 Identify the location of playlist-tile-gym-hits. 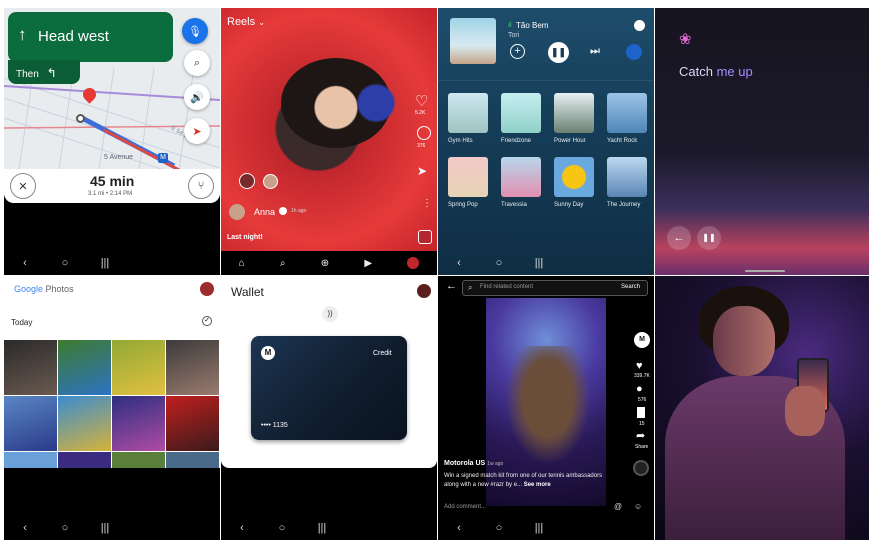
(468, 113).